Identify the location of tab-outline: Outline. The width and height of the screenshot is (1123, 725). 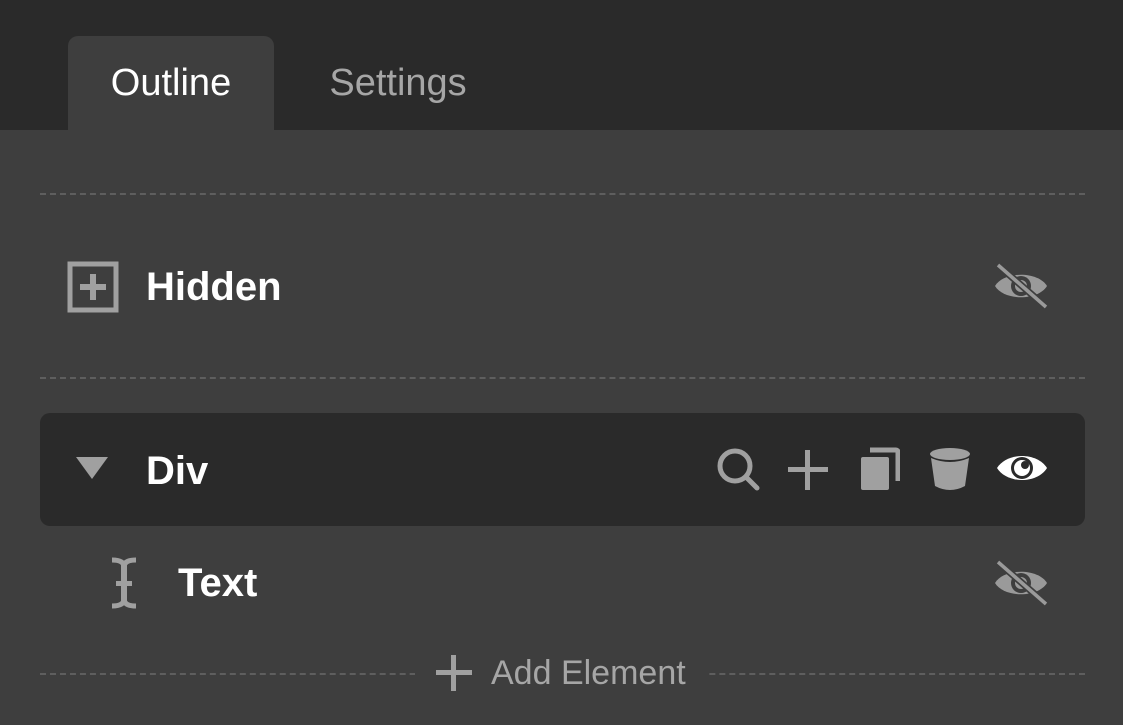
(171, 83).